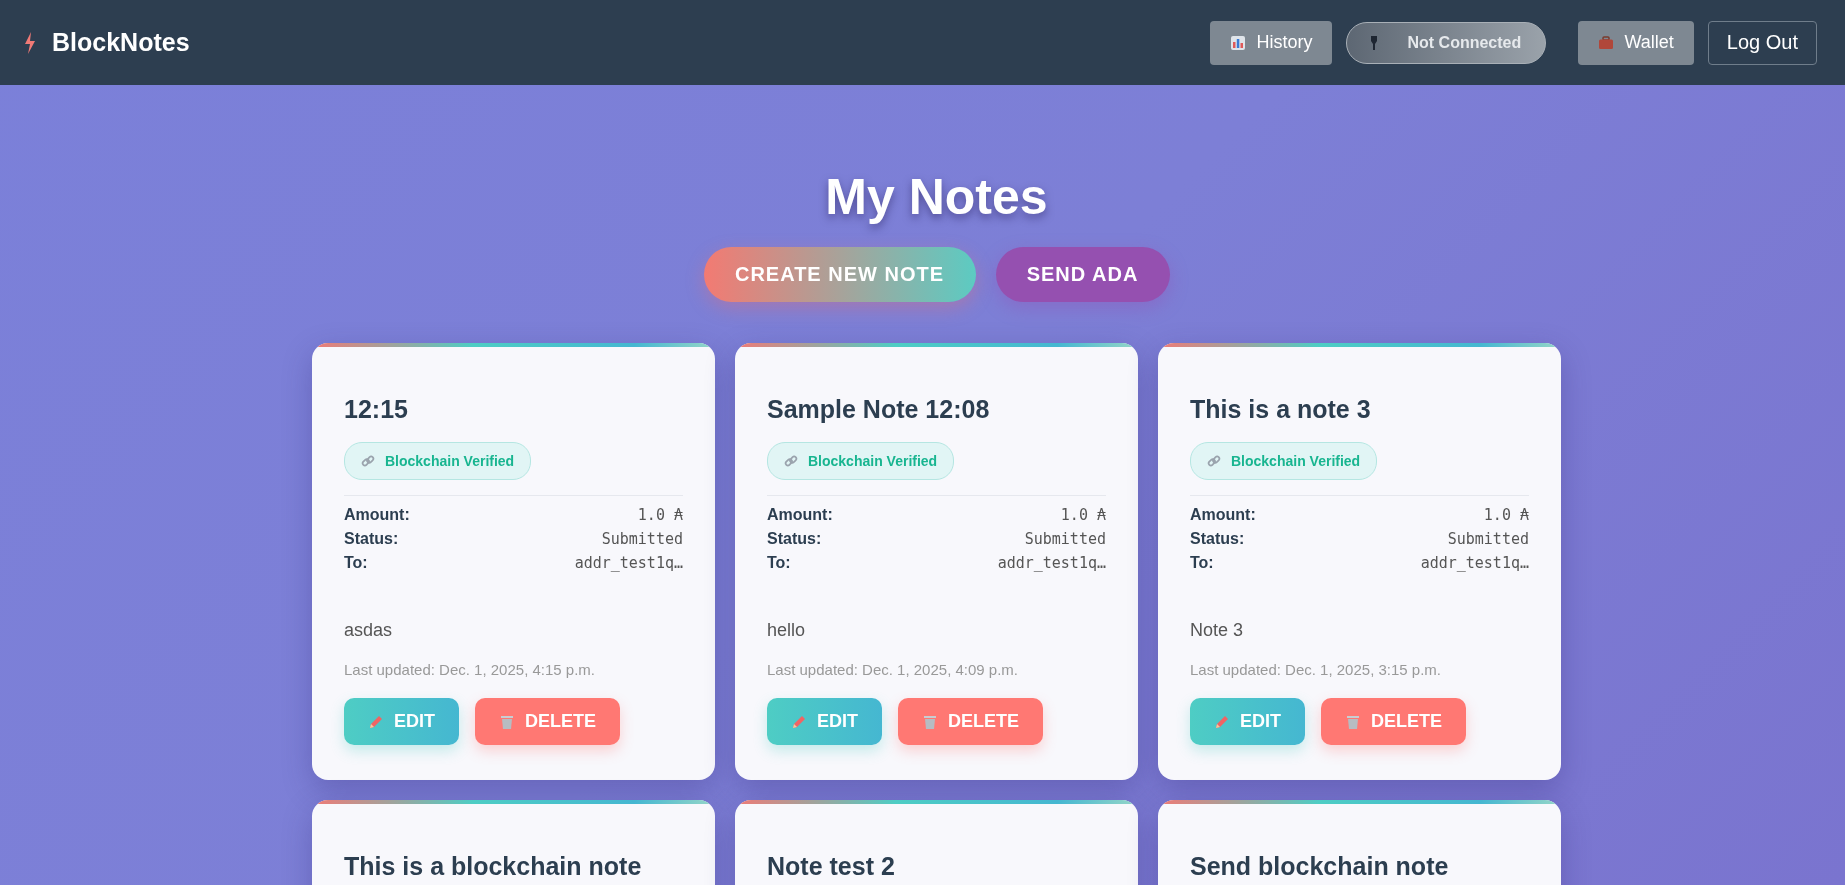 The height and width of the screenshot is (885, 1845). I want to click on last-updated: Last updated: Dec. 1, 2025, 3:15 p.m., so click(1316, 669).